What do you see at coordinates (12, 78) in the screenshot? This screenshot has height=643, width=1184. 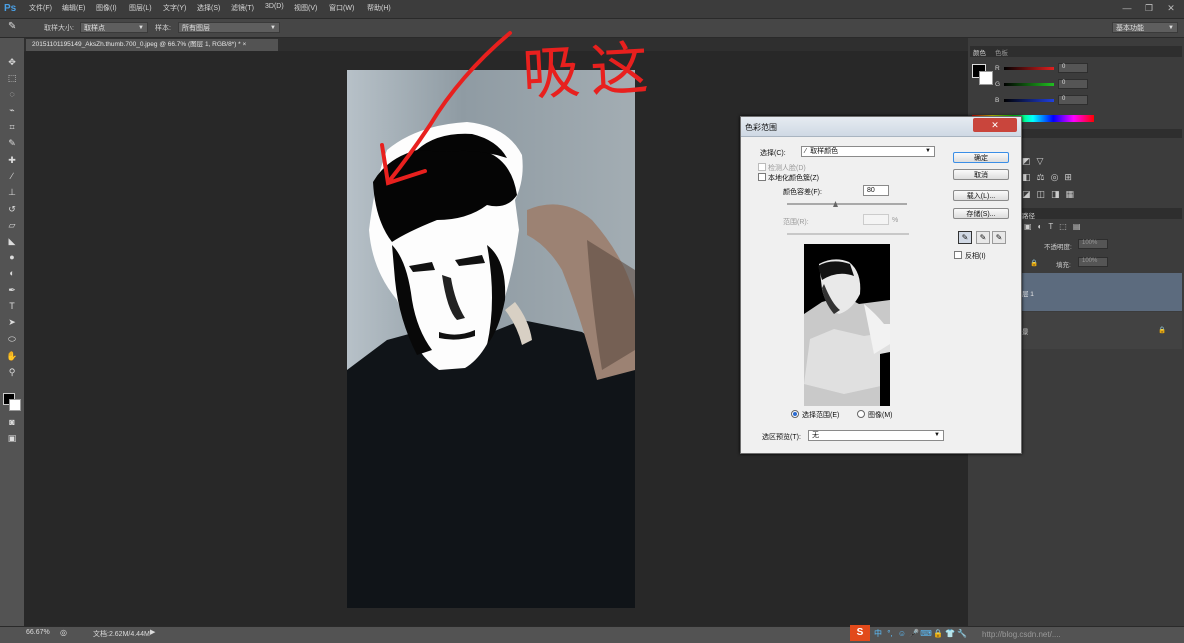 I see `marquee-tool-icon: ⬚` at bounding box center [12, 78].